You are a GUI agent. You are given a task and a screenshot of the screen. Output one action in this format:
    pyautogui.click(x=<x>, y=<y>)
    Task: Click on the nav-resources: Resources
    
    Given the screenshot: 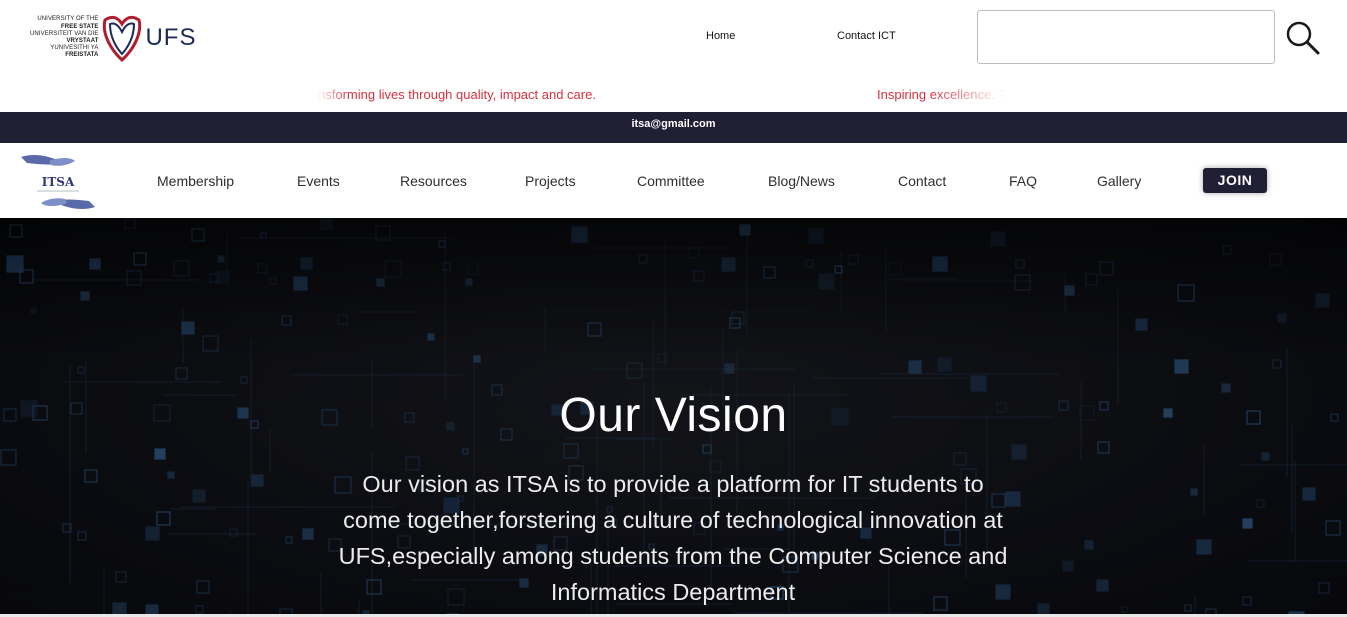 What is the action you would take?
    pyautogui.click(x=433, y=181)
    